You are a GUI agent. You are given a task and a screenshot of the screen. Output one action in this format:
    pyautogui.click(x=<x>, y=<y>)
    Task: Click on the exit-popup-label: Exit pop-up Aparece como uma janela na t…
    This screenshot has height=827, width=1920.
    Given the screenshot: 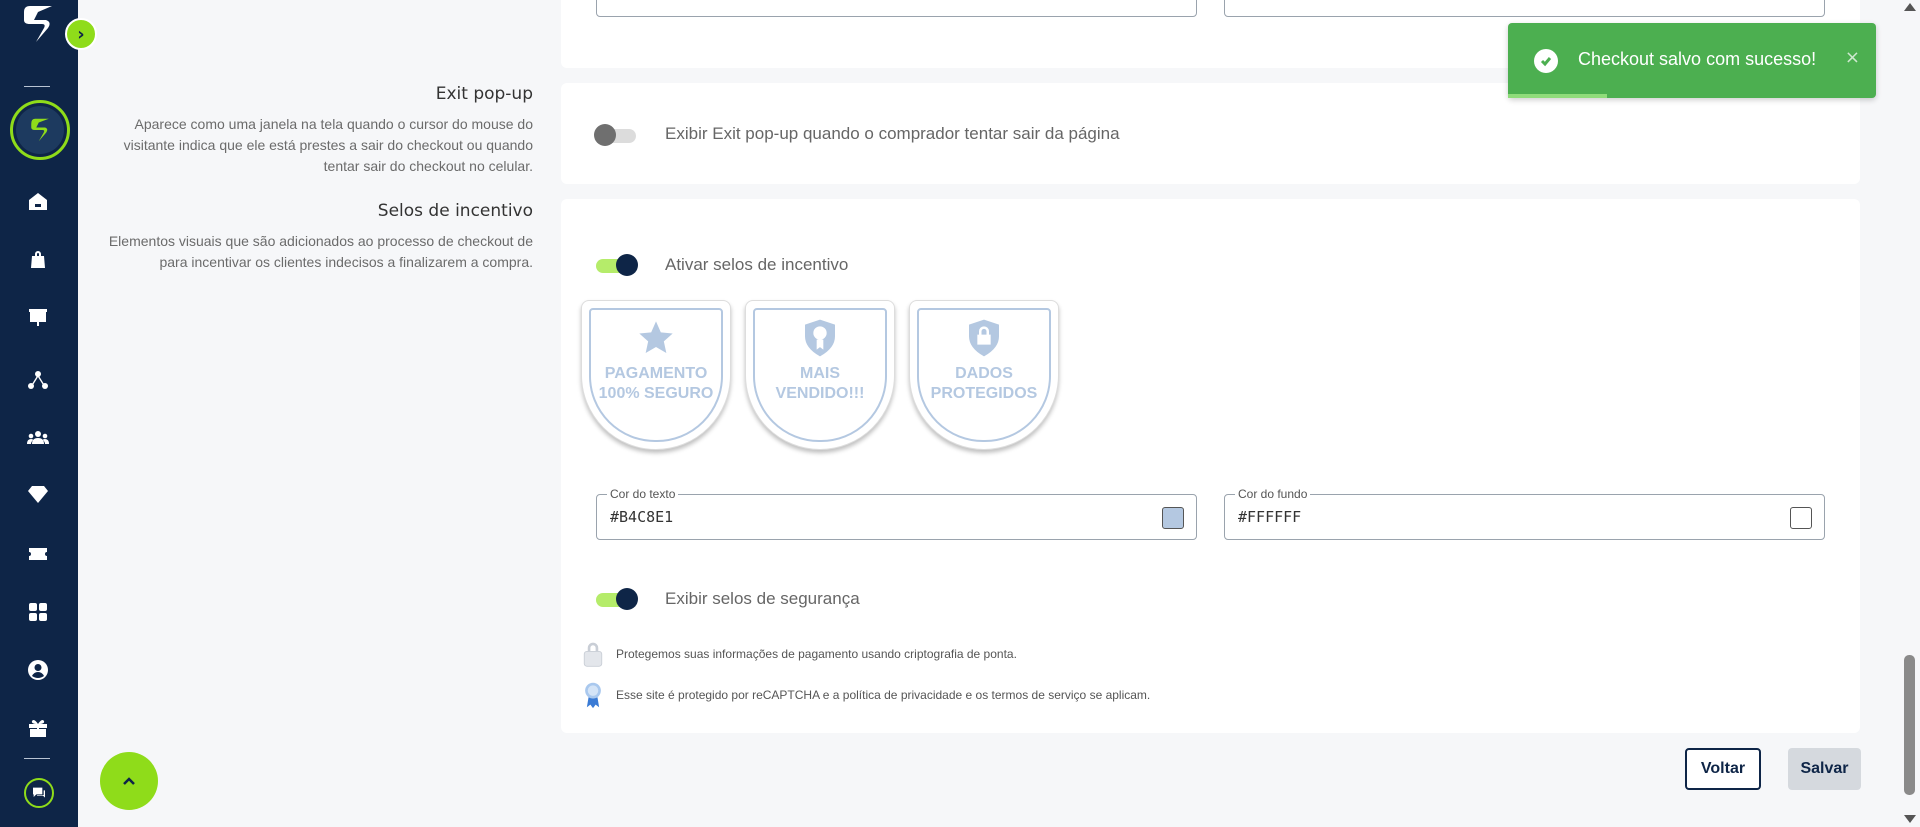 What is the action you would take?
    pyautogui.click(x=313, y=130)
    